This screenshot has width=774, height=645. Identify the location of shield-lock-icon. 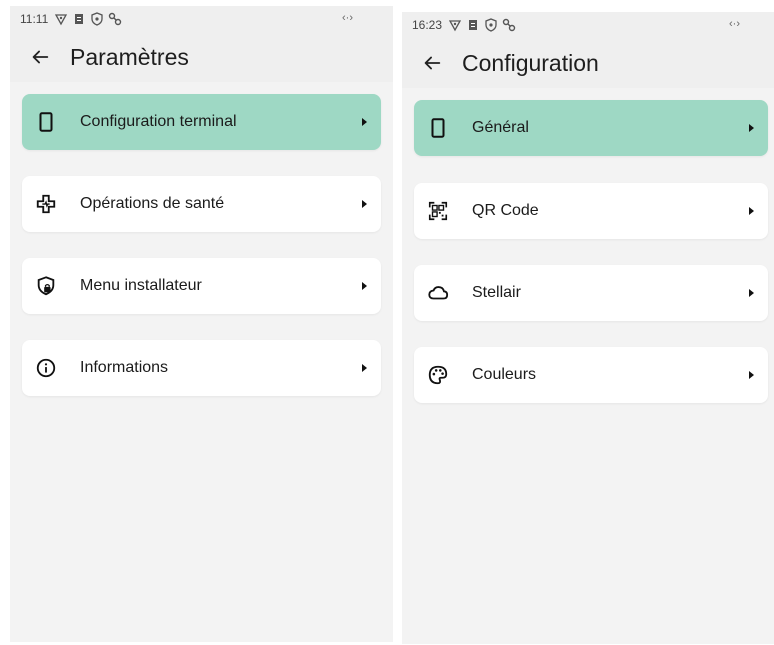
(46, 286).